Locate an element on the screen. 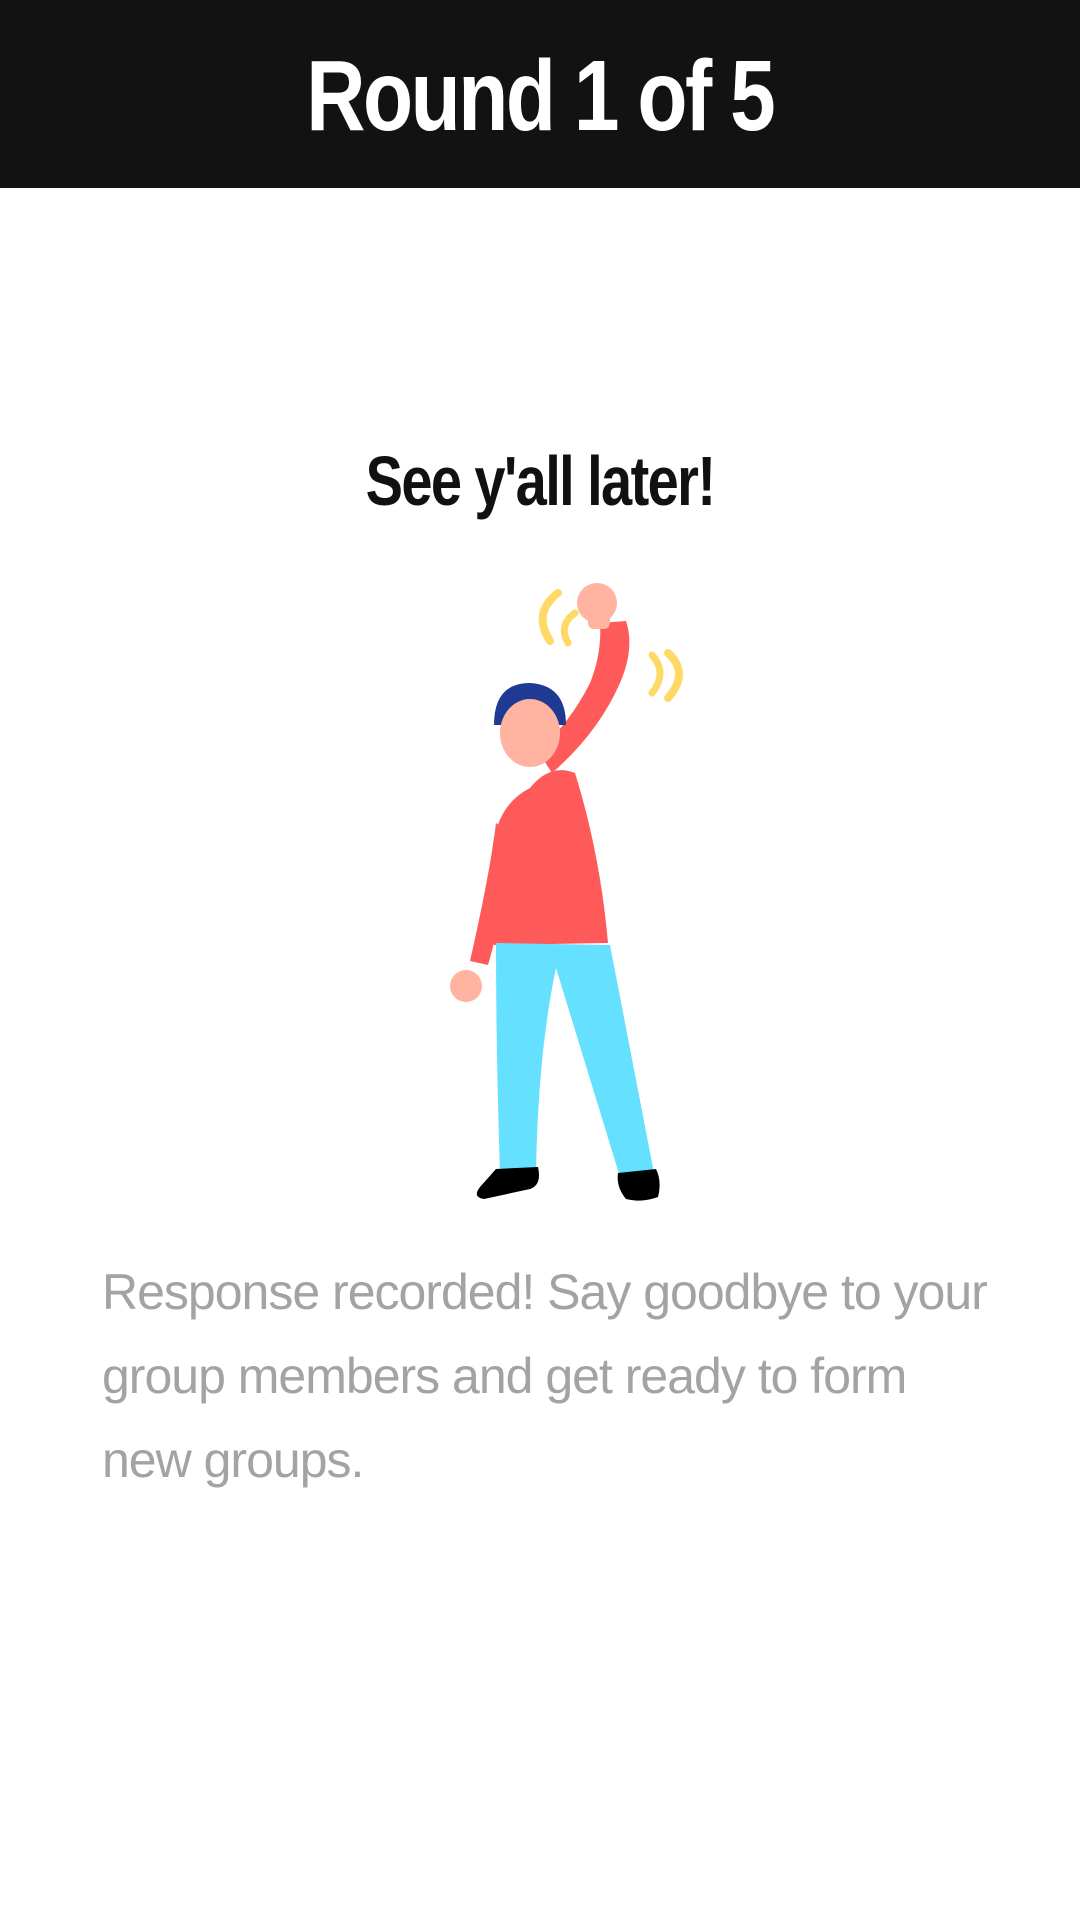 The width and height of the screenshot is (1080, 1920). header-bar: Round 1 of 5 is located at coordinates (540, 94).